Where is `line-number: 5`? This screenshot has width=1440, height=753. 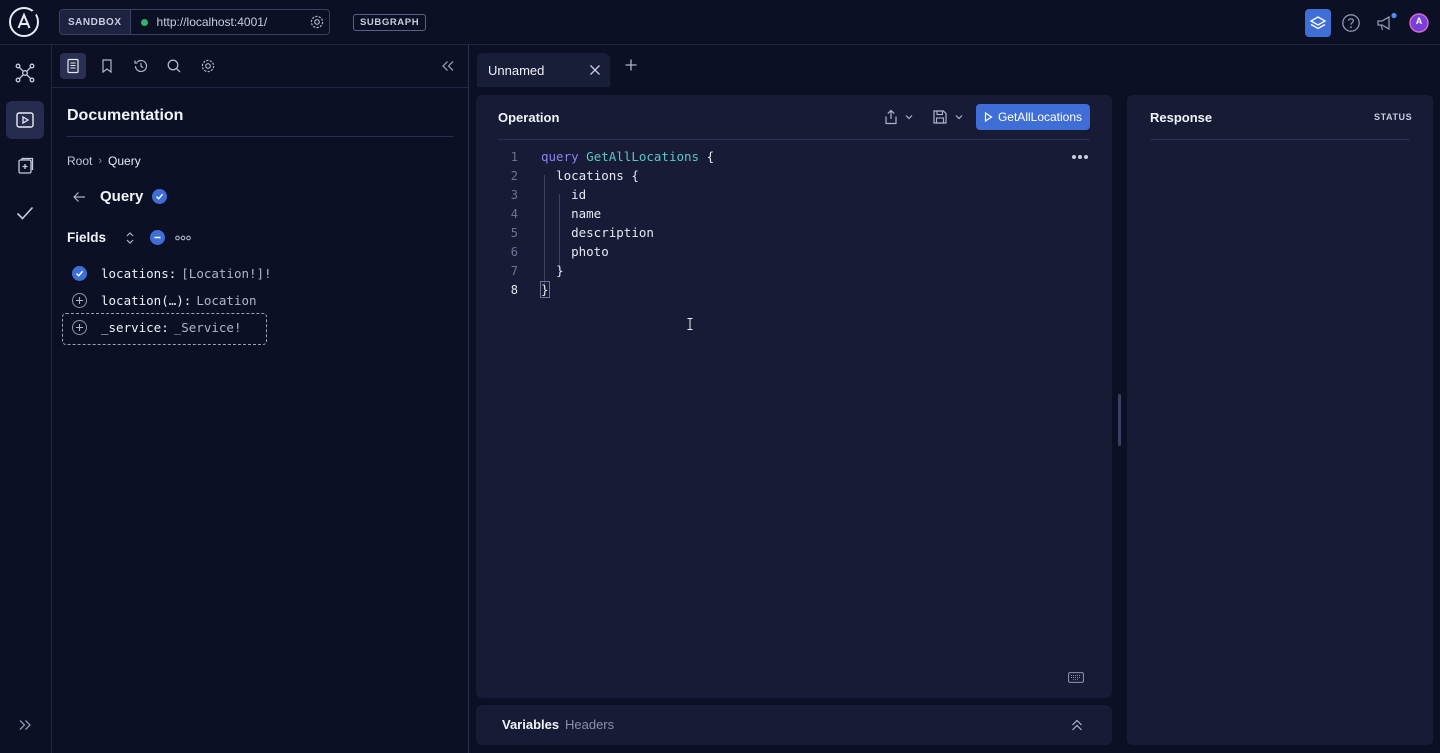
line-number: 5 is located at coordinates (514, 232).